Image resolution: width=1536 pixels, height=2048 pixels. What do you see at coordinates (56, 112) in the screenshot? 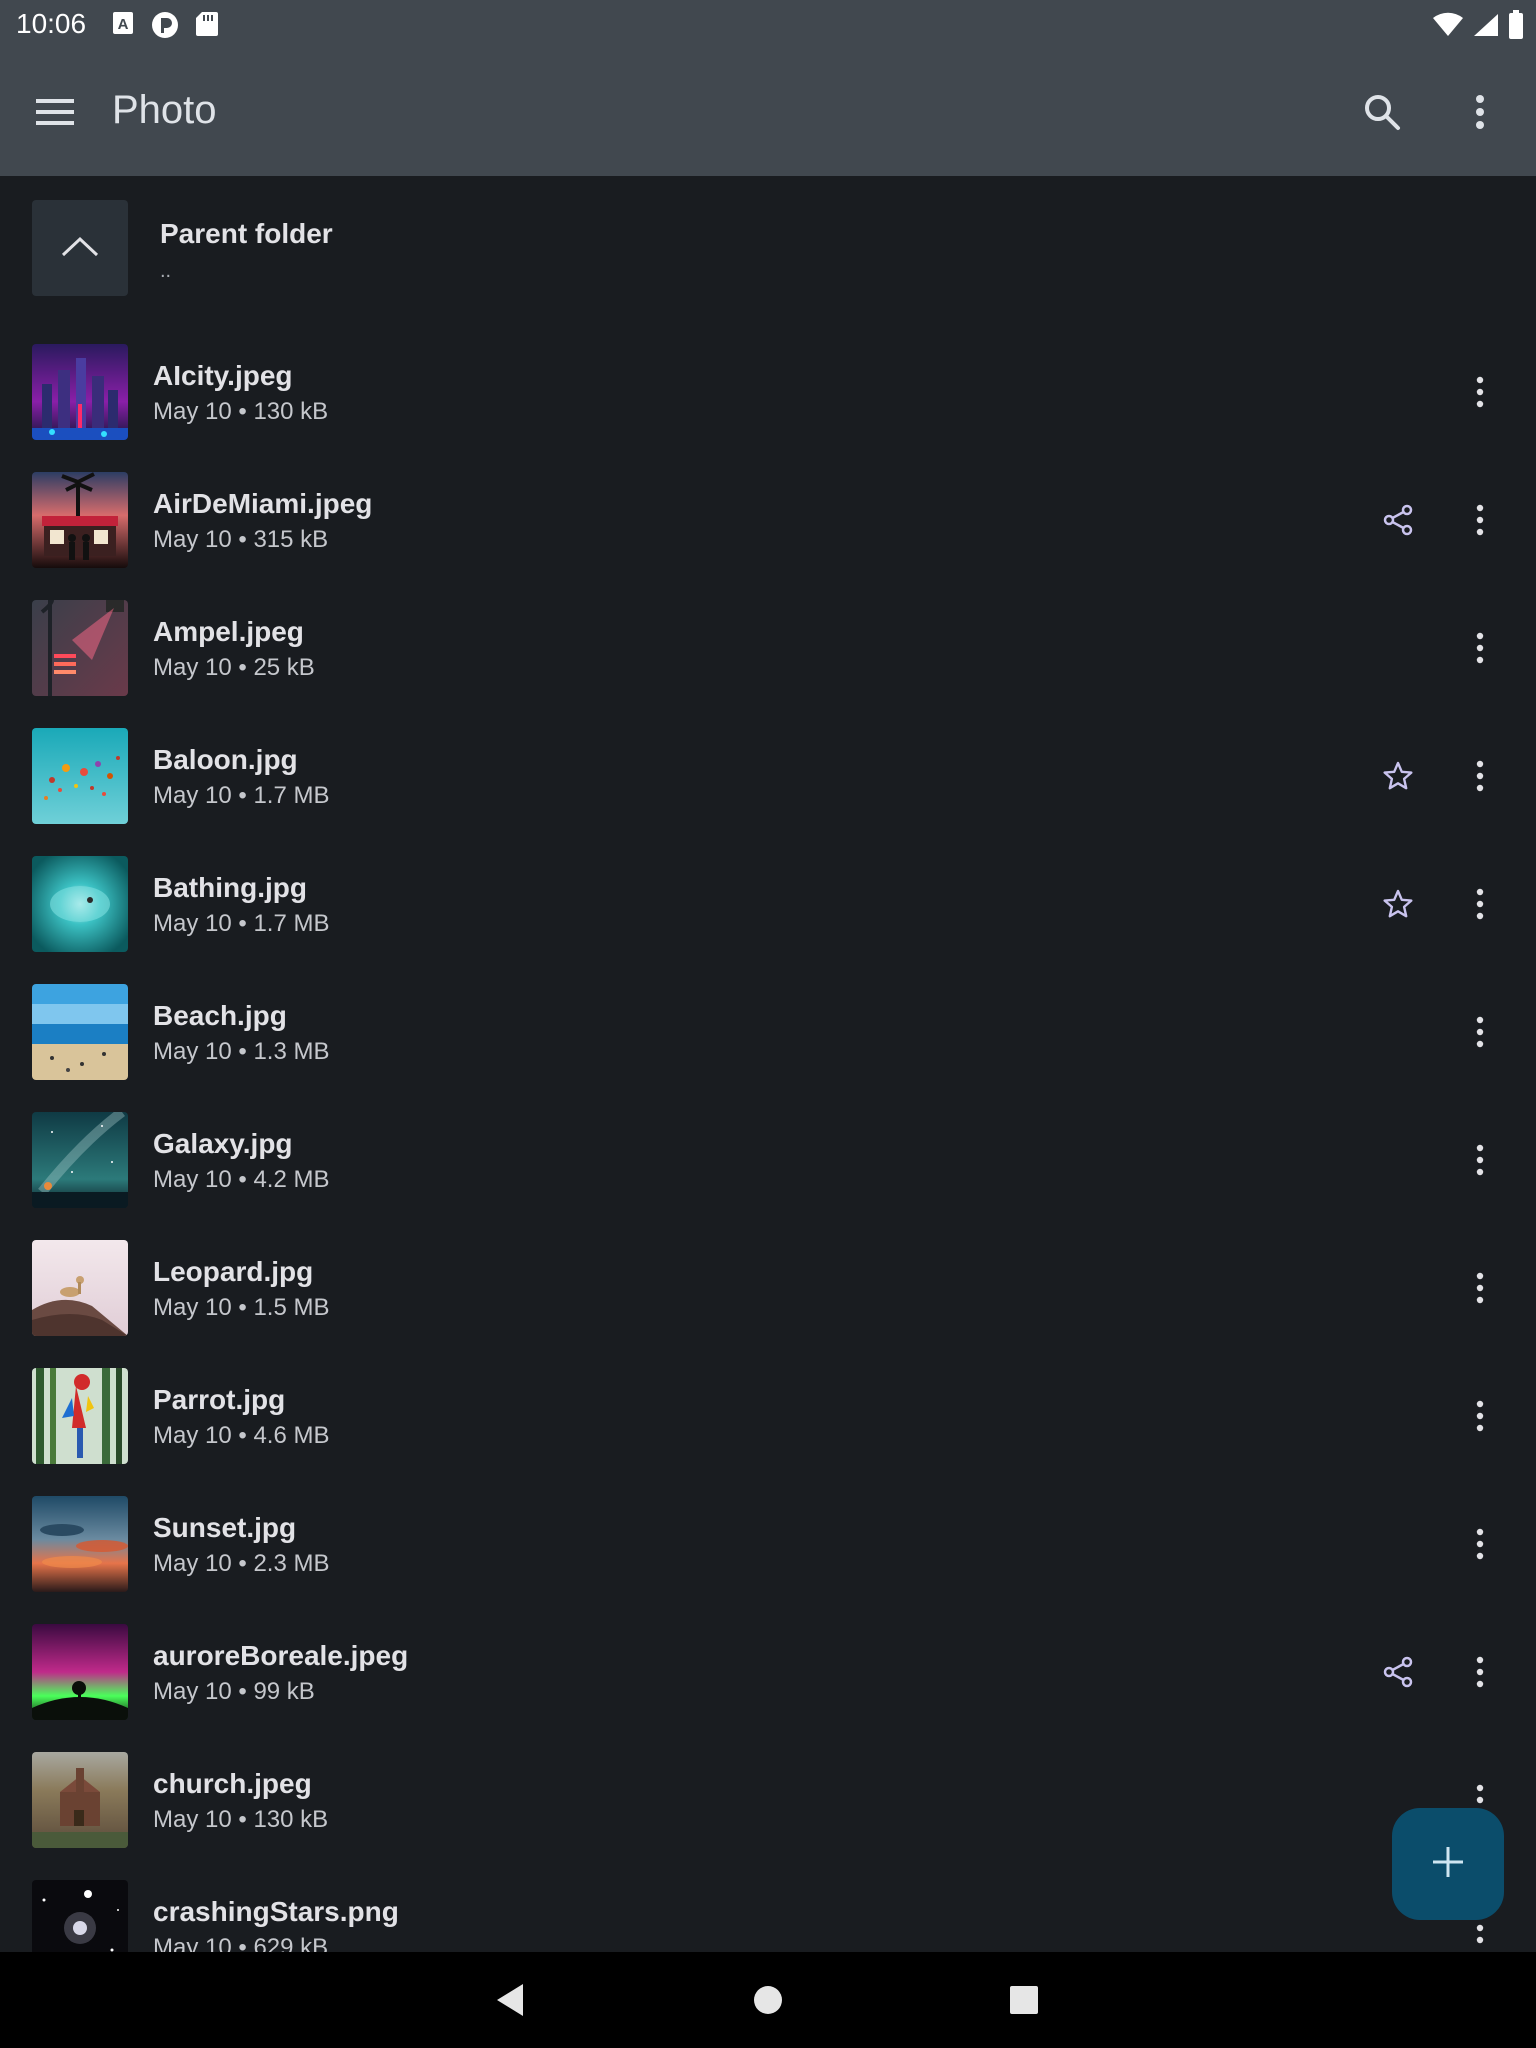
I see `hamburger-menu-icon` at bounding box center [56, 112].